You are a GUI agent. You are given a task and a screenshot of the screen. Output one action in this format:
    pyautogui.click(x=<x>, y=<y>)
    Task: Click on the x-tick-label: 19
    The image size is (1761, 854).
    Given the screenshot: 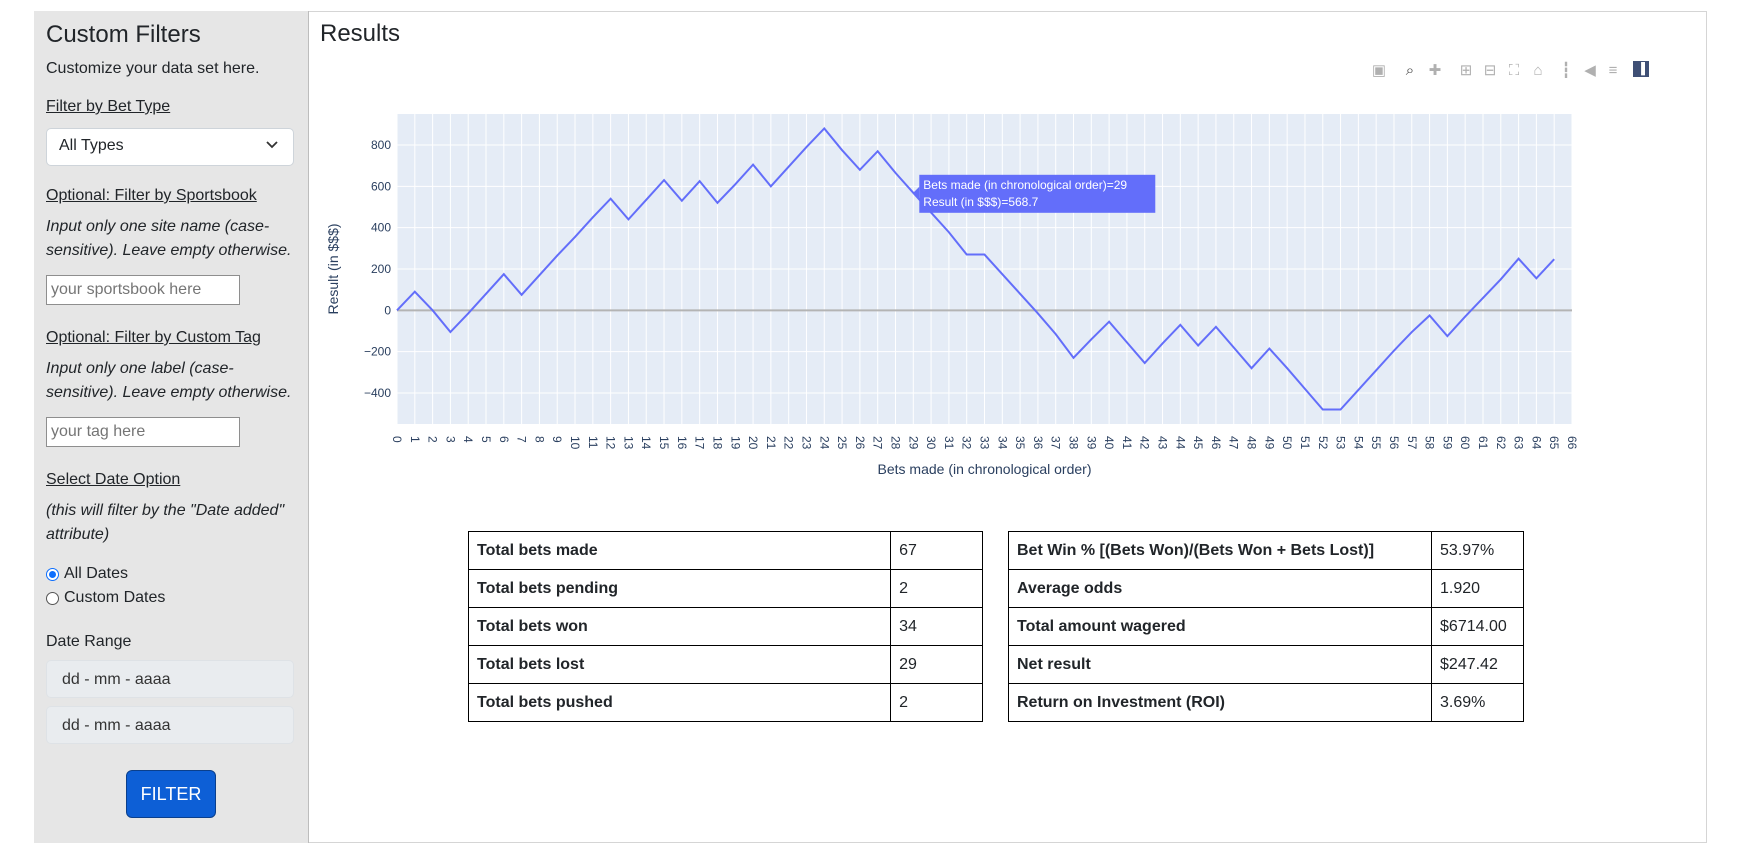 What is the action you would take?
    pyautogui.click(x=735, y=443)
    